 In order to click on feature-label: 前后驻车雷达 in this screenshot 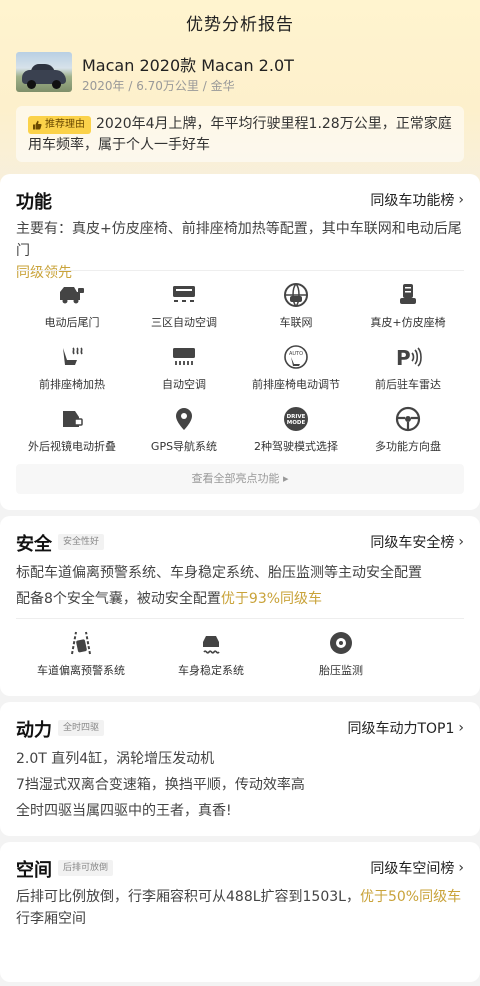, I will do `click(408, 384)`.